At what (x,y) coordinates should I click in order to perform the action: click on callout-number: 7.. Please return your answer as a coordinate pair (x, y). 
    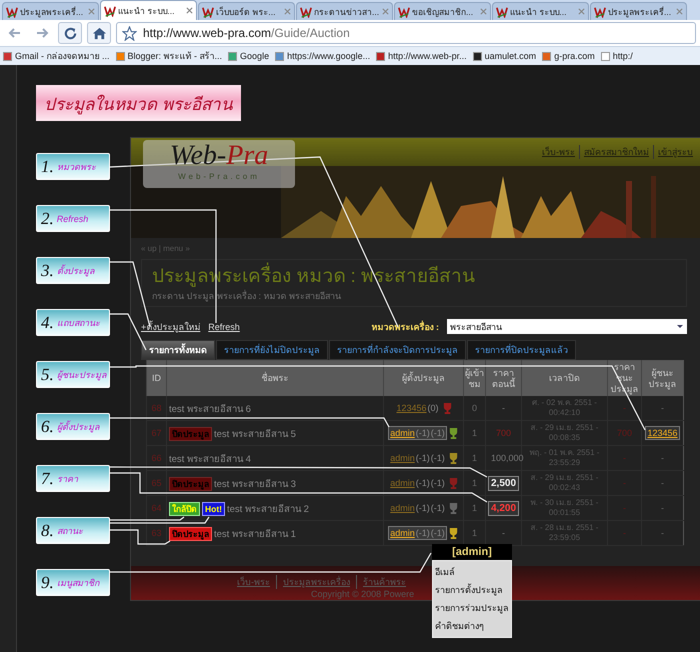
    Looking at the image, I should click on (47, 478).